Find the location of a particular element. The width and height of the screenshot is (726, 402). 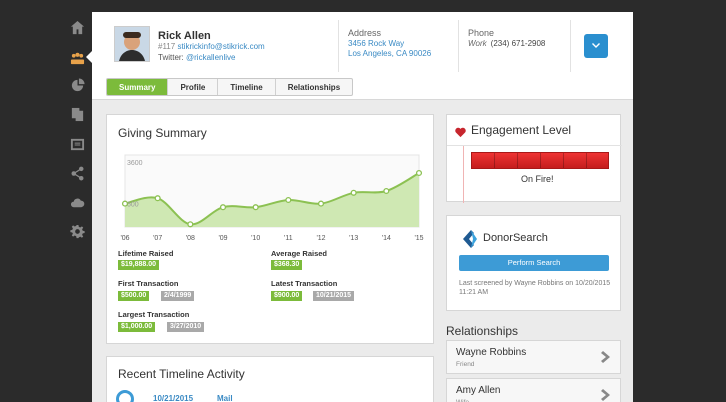

tab-profile: Profile is located at coordinates (193, 87).